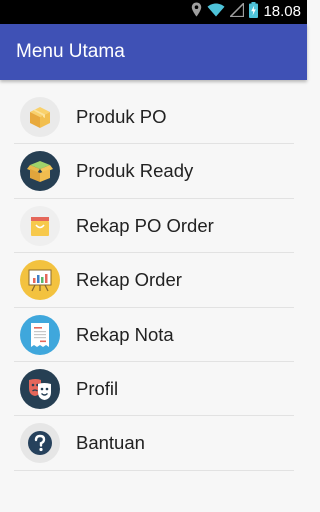  What do you see at coordinates (145, 225) in the screenshot?
I see `menu-item-label: Rekap PO Order` at bounding box center [145, 225].